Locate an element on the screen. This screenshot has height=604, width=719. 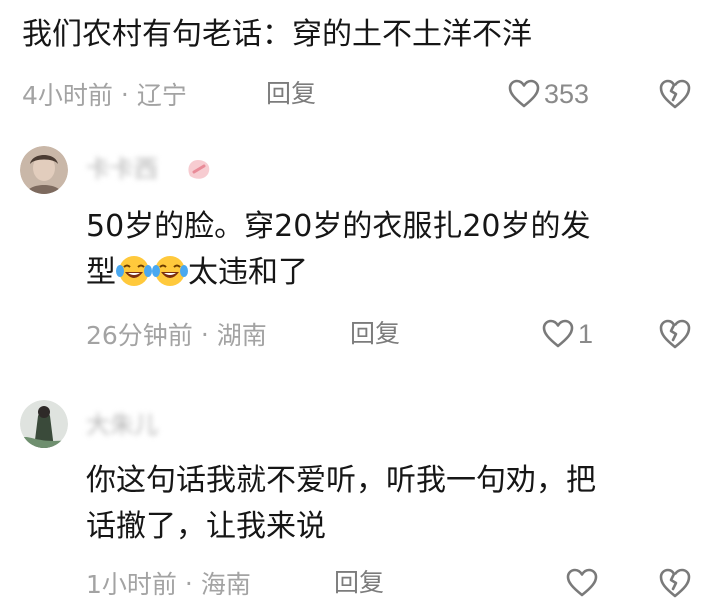
comment-time: 26分钟前 is located at coordinates (139, 335).